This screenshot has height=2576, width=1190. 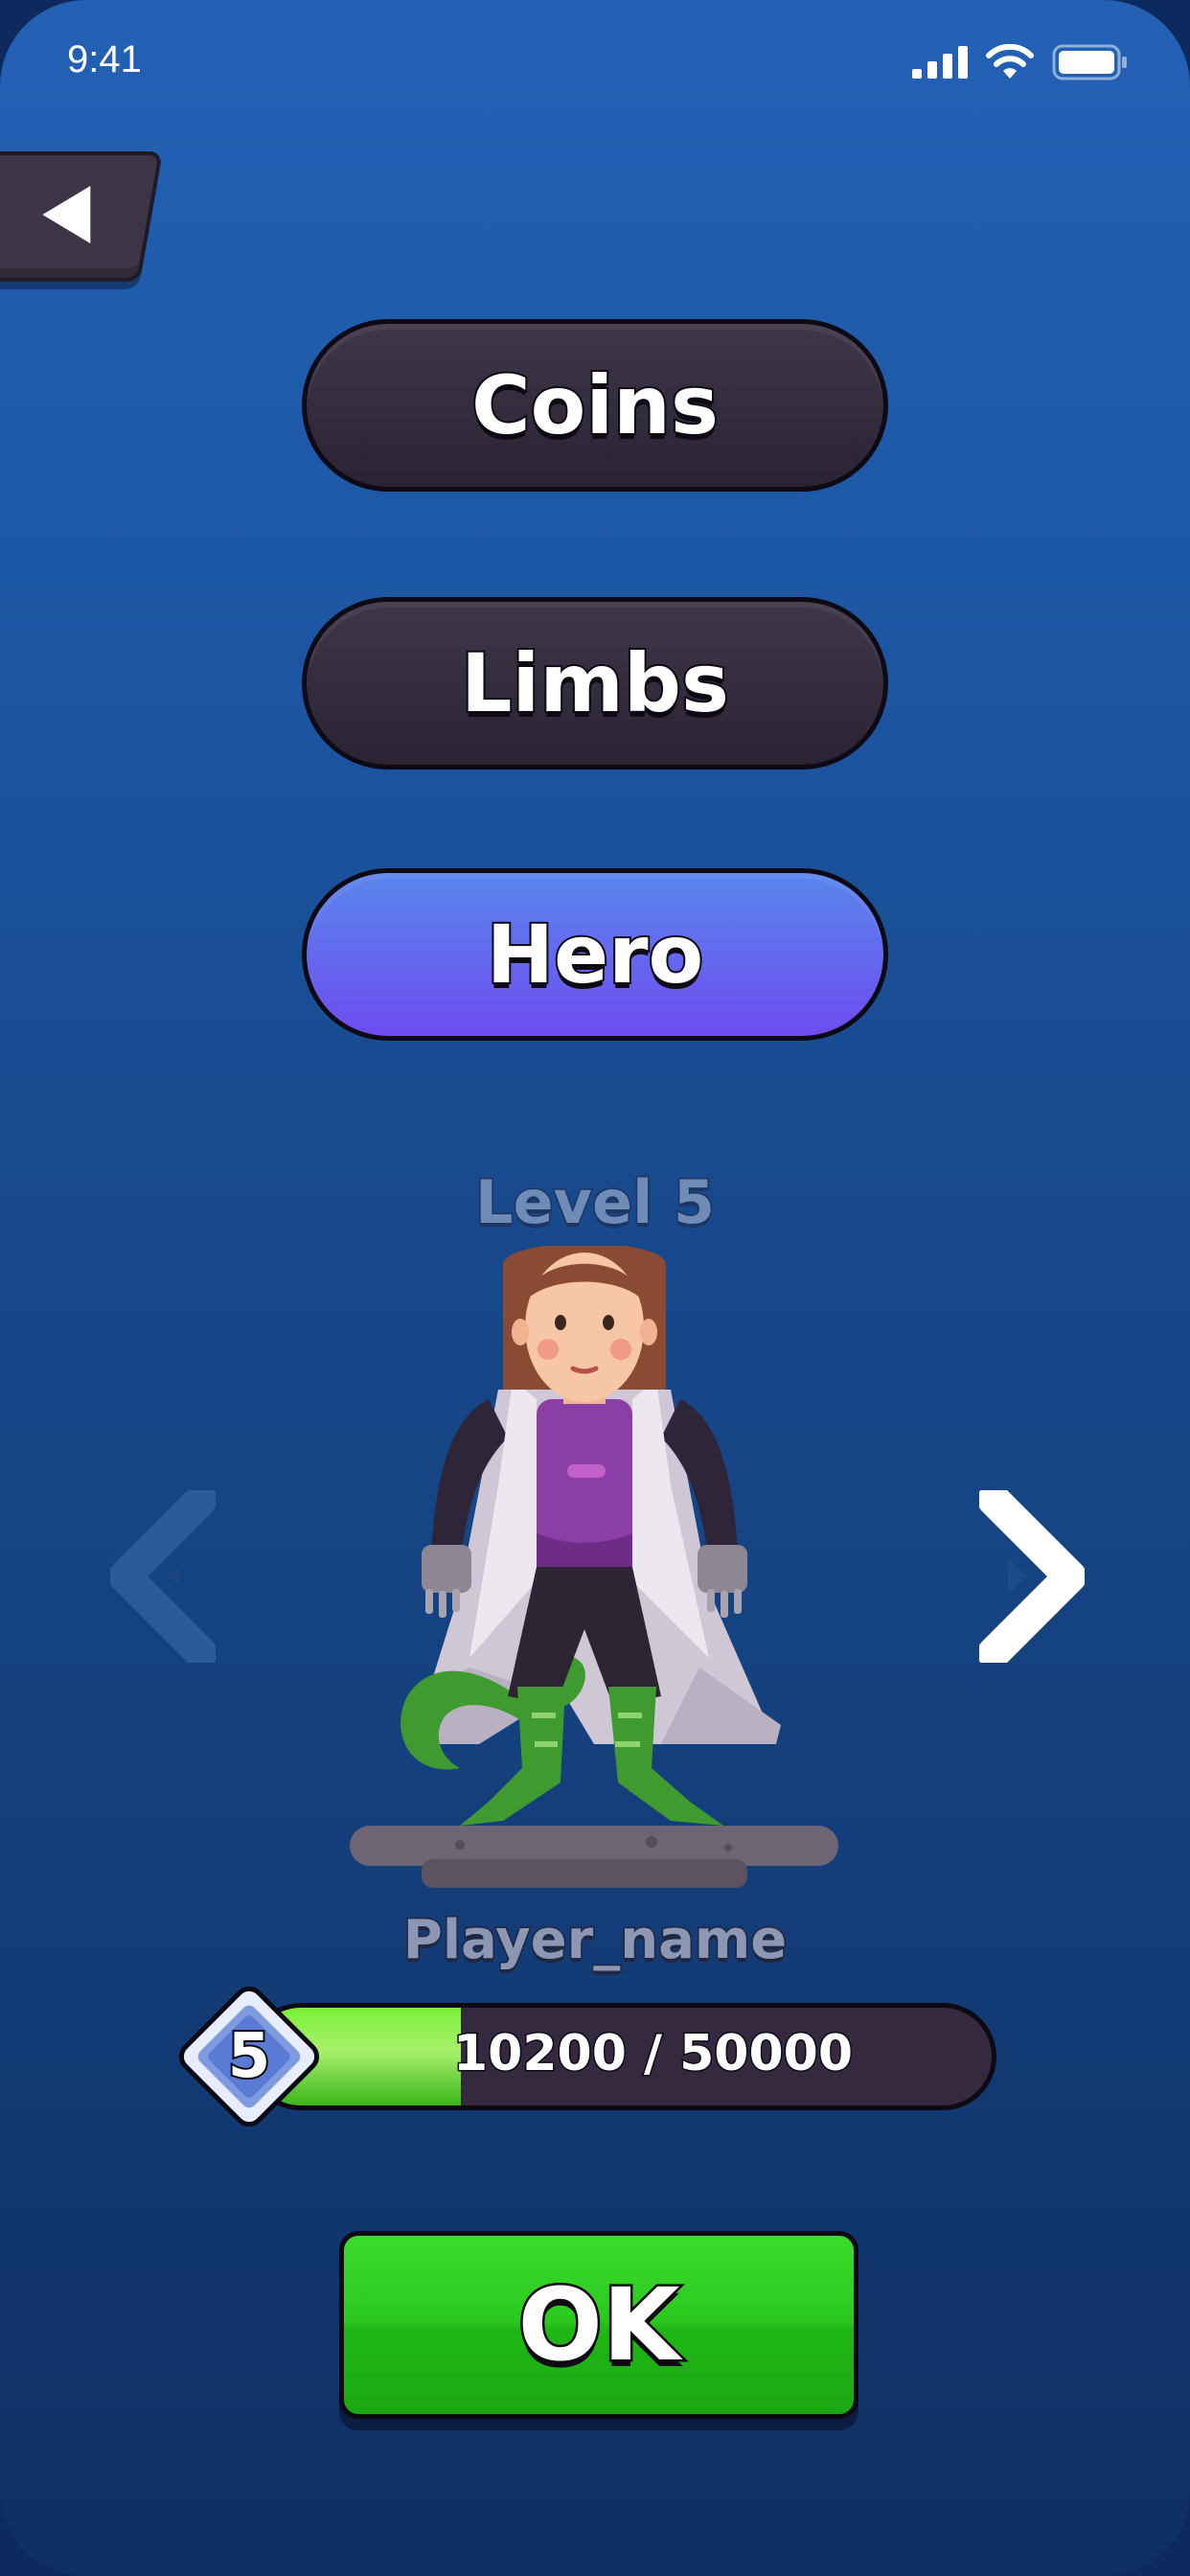 I want to click on limbs-tab-button: Limbs, so click(x=595, y=683).